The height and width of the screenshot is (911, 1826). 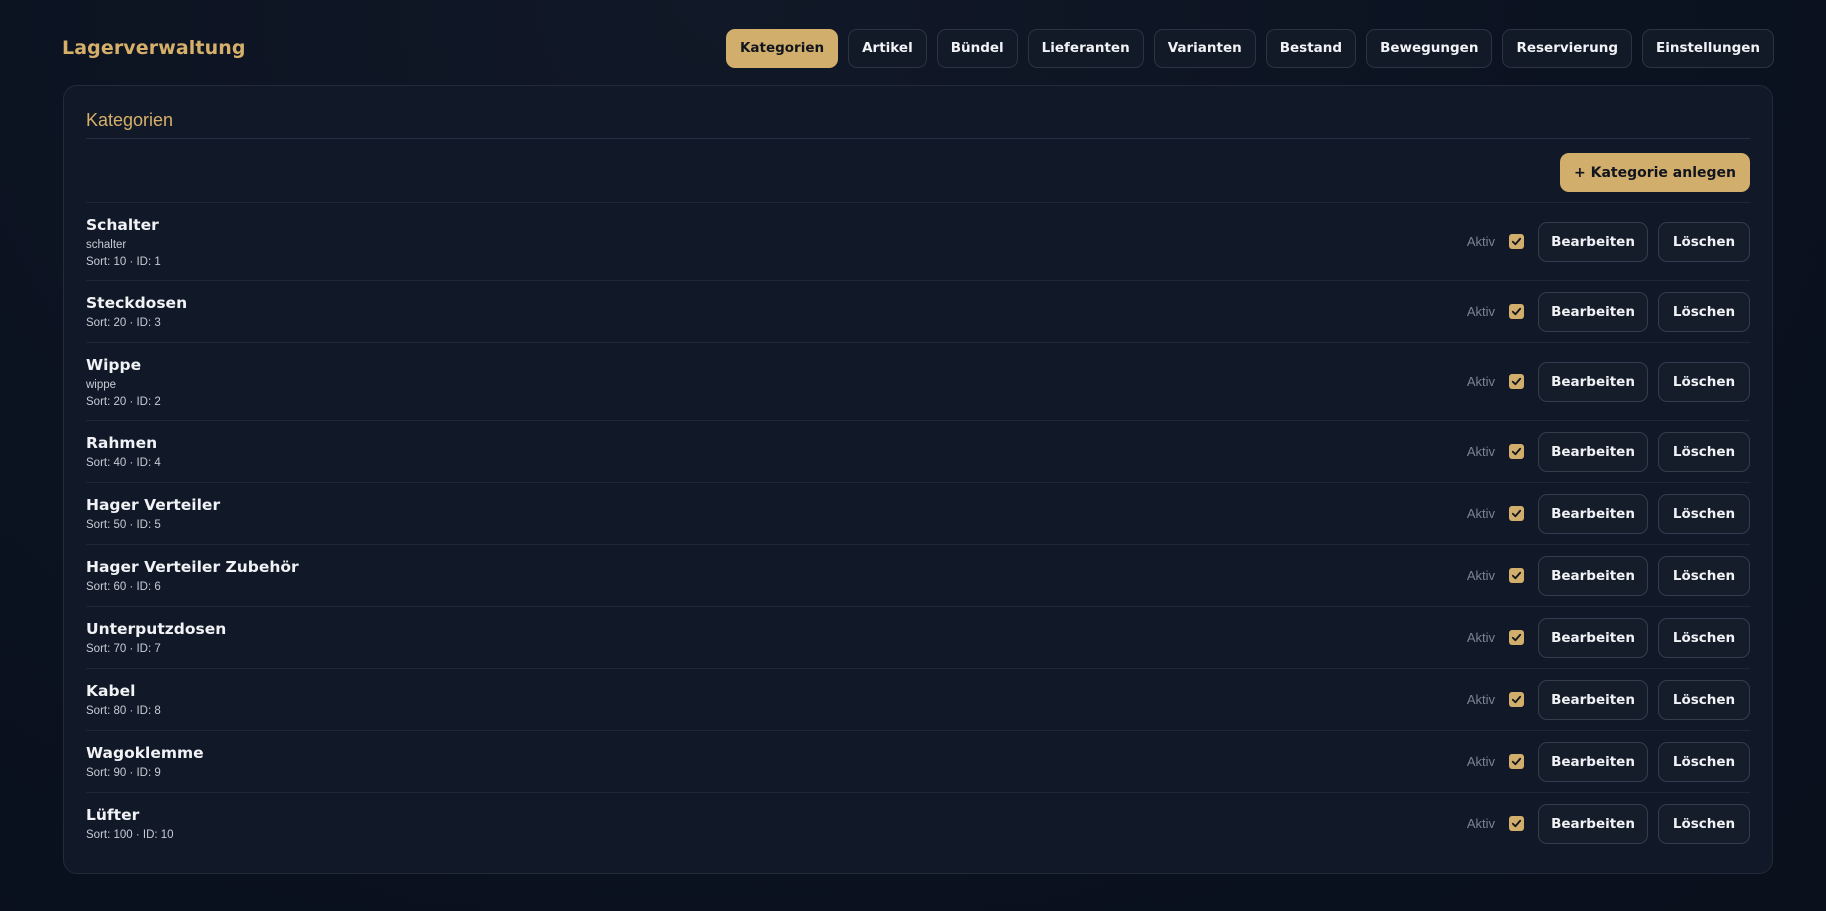 What do you see at coordinates (123, 463) in the screenshot?
I see `category-meta: Sort: 40 · ID: 4` at bounding box center [123, 463].